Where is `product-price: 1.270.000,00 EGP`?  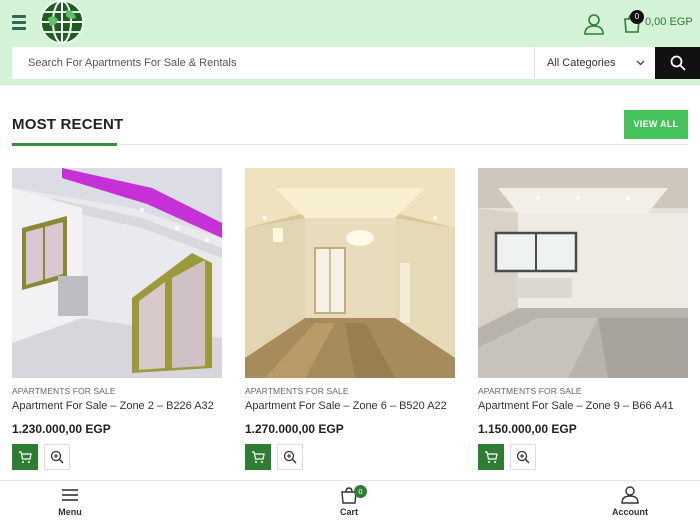
product-price: 1.270.000,00 EGP is located at coordinates (294, 429).